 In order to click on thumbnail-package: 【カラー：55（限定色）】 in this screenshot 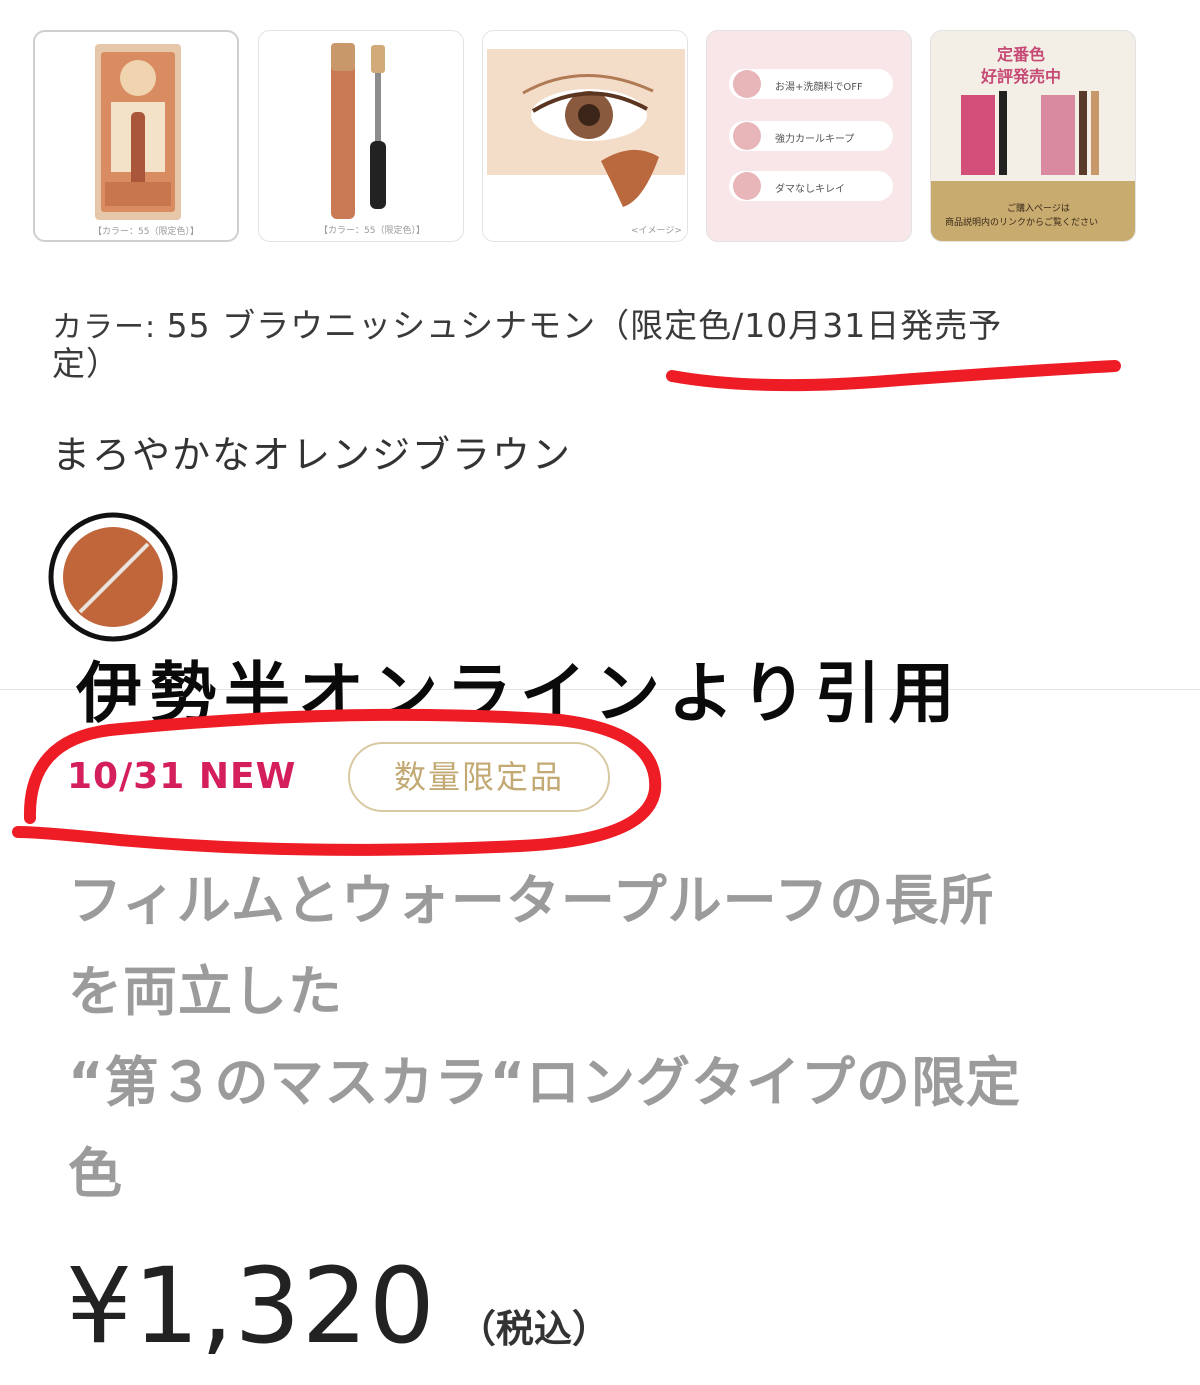, I will do `click(136, 136)`.